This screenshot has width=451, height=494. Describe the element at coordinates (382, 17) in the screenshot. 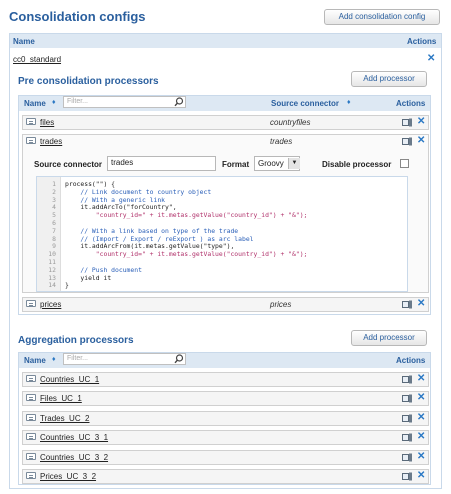

I see `add-consolidation-config-button: Add consolidation config` at that location.